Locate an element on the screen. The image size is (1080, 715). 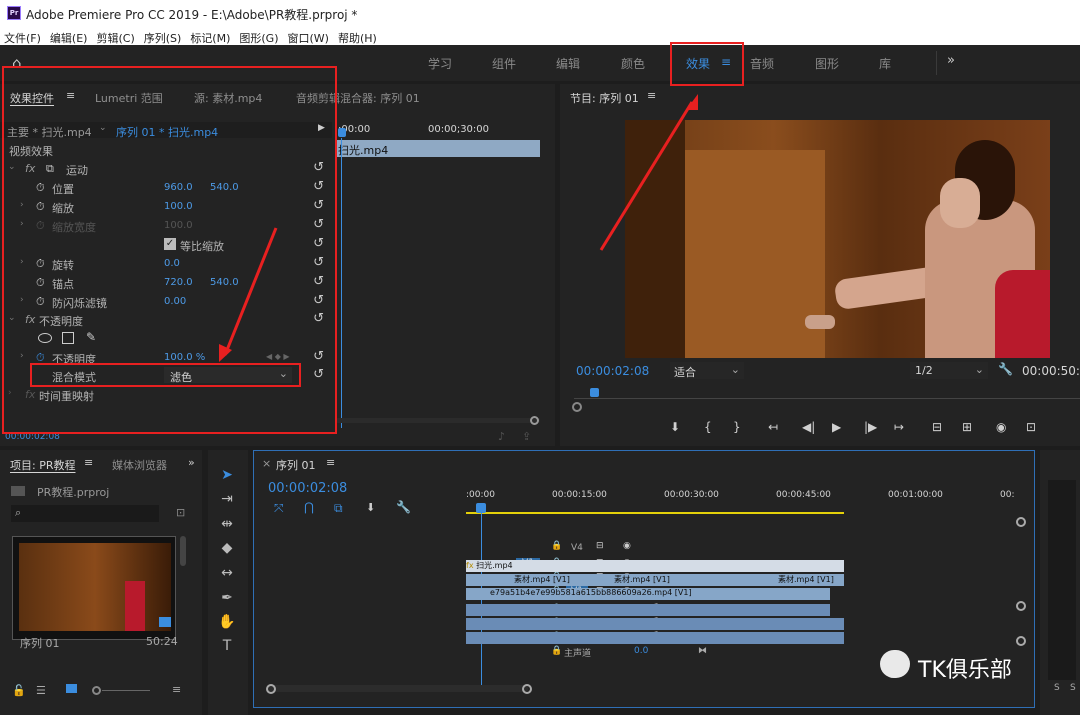
watermark-text: TK俱乐部 is located at coordinates (965, 670).